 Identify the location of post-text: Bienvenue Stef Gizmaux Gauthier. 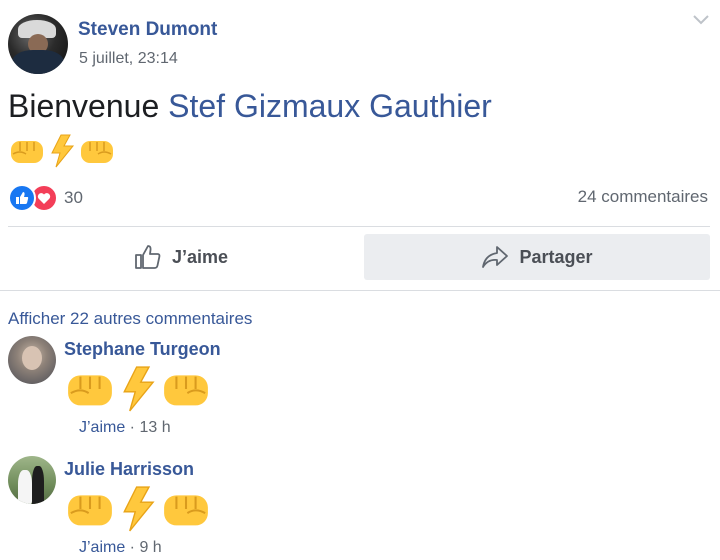
(250, 106).